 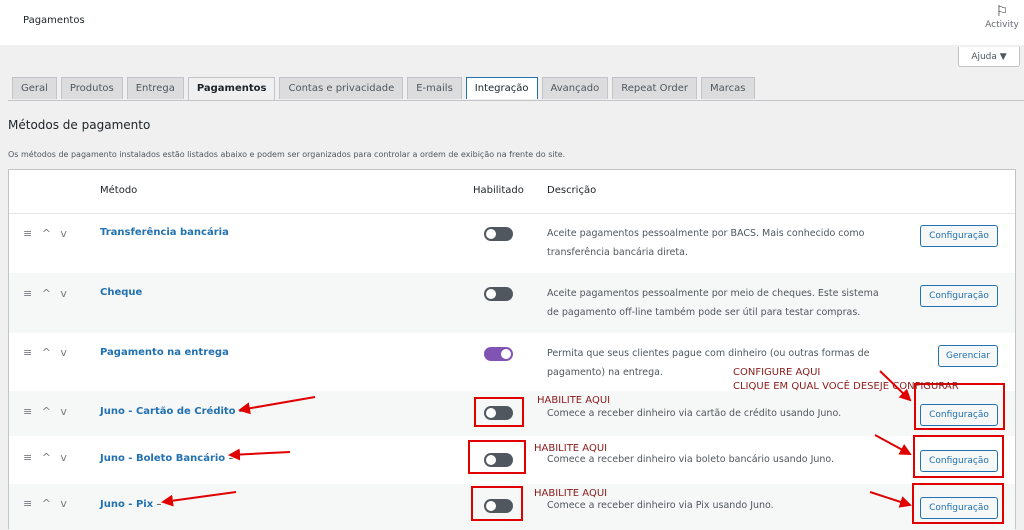 I want to click on method-link: Cheque, so click(x=121, y=292).